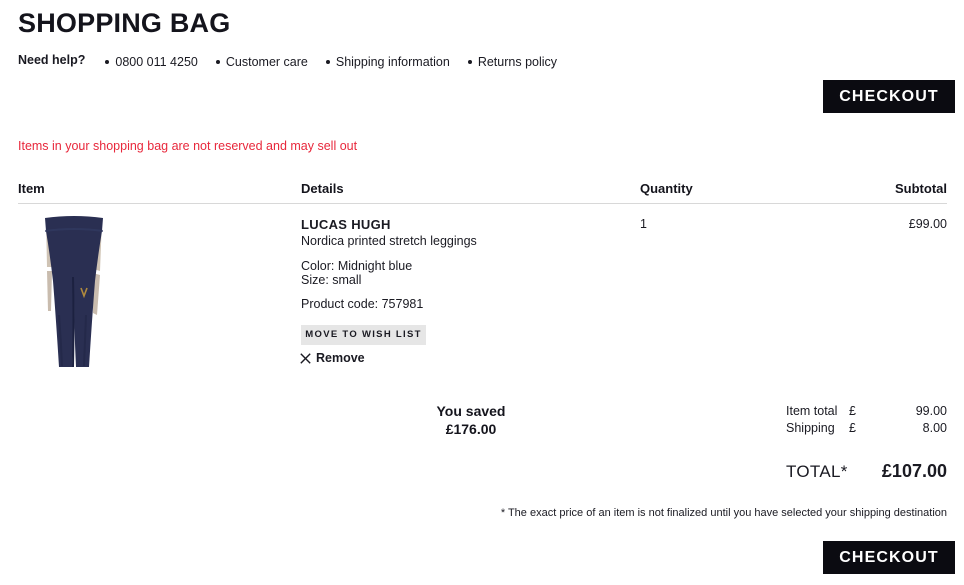 This screenshot has width=964, height=585. What do you see at coordinates (340, 358) in the screenshot?
I see `remove-label: Remove` at bounding box center [340, 358].